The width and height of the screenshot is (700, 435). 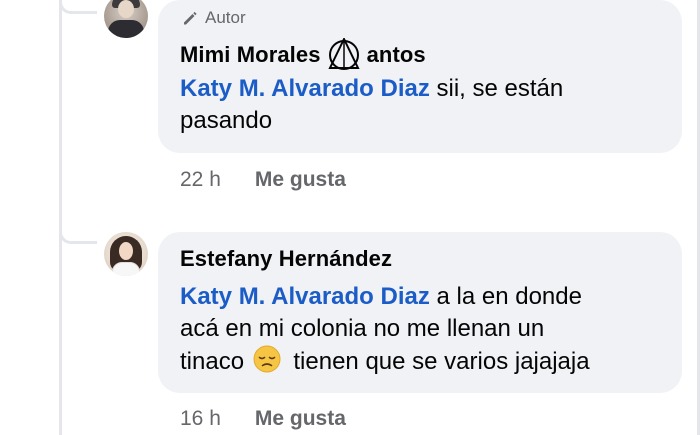 What do you see at coordinates (496, 88) in the screenshot?
I see `comment-text-part: sii, se están` at bounding box center [496, 88].